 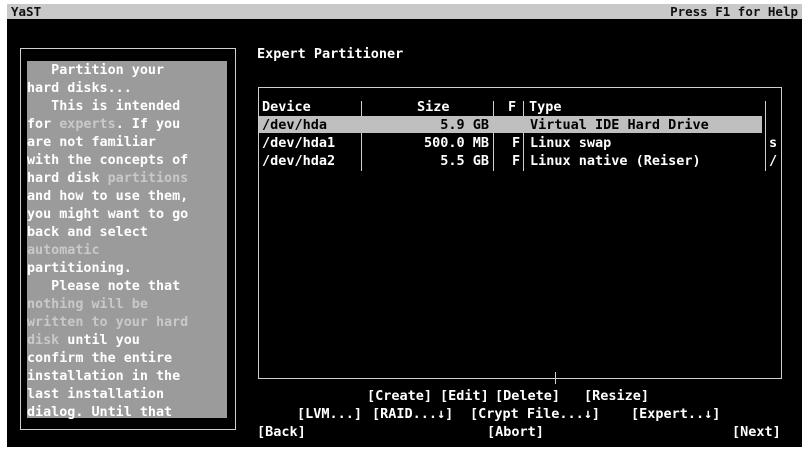 What do you see at coordinates (433, 107) in the screenshot?
I see `header-size: Size` at bounding box center [433, 107].